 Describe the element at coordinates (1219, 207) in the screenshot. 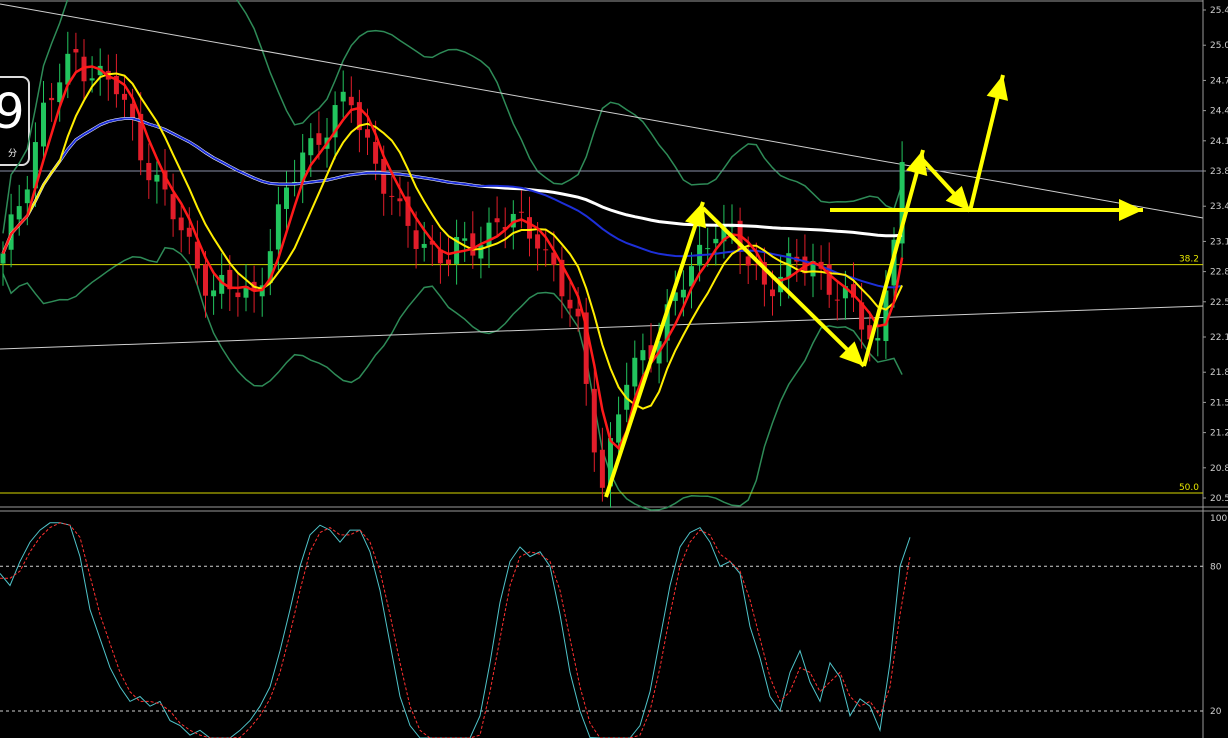

I see `price-tick-label: 23.4` at that location.